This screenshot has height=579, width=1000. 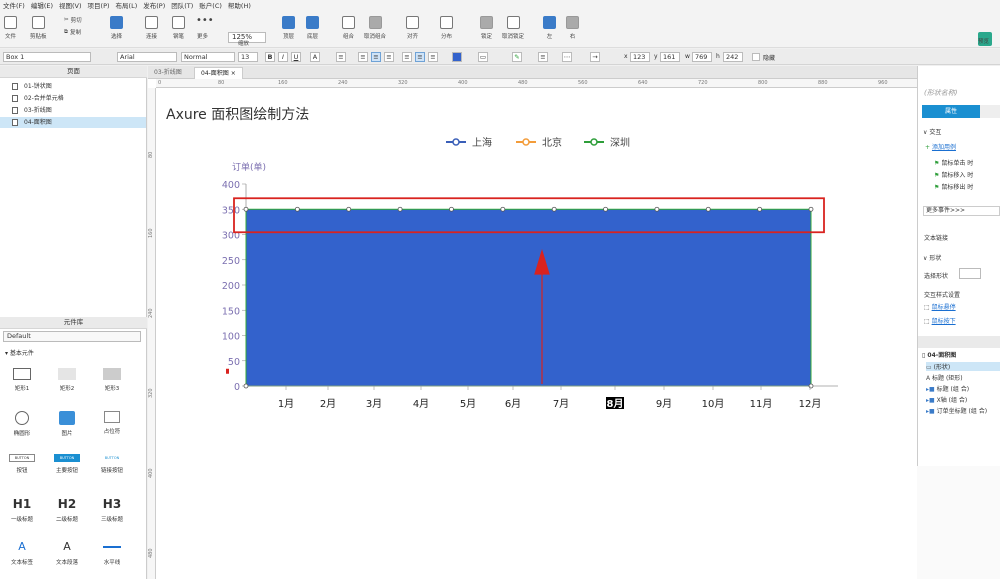 What do you see at coordinates (953, 186) in the screenshot?
I see `event-item: ⚑ 鼠标移出 时` at bounding box center [953, 186].